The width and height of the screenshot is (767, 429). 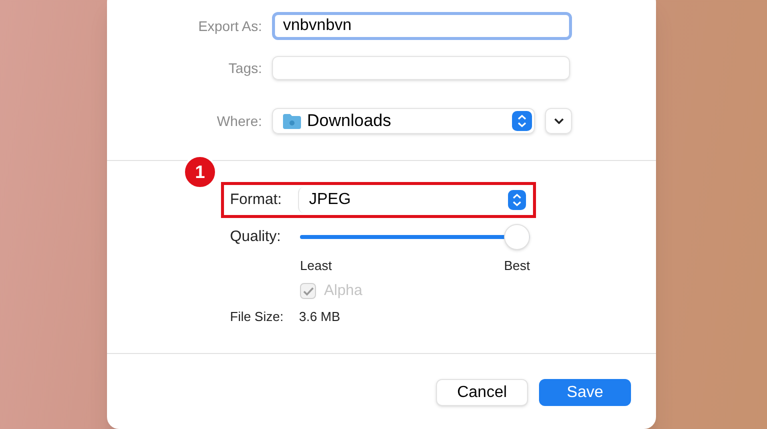 I want to click on file-size-value: 3.6 MB, so click(x=319, y=317).